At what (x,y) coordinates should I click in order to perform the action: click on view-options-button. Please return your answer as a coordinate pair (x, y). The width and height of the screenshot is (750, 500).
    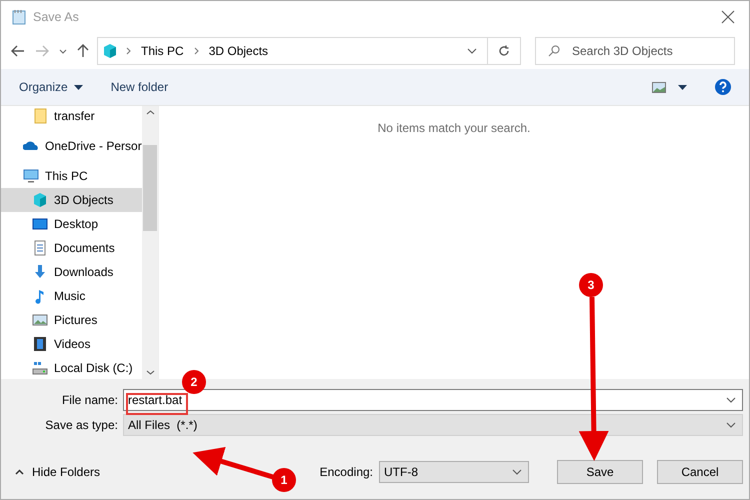
    Looking at the image, I should click on (669, 87).